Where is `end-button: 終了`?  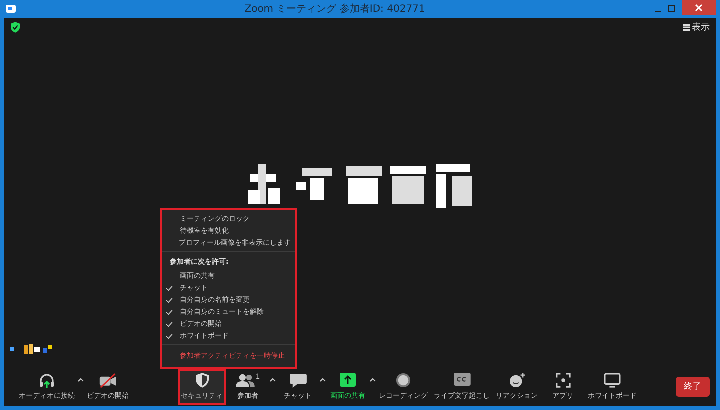
end-button: 終了 is located at coordinates (693, 387).